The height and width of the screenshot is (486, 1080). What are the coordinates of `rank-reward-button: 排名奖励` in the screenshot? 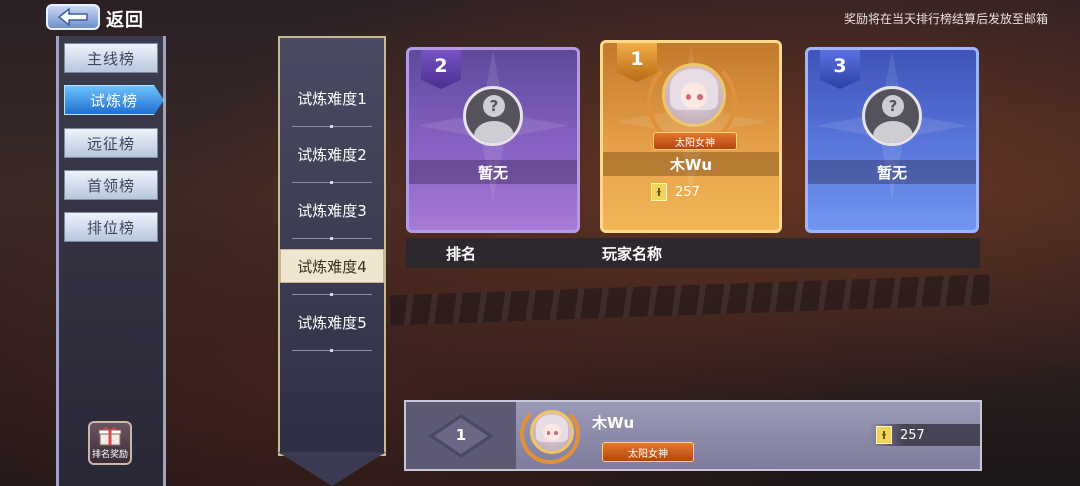 It's located at (110, 443).